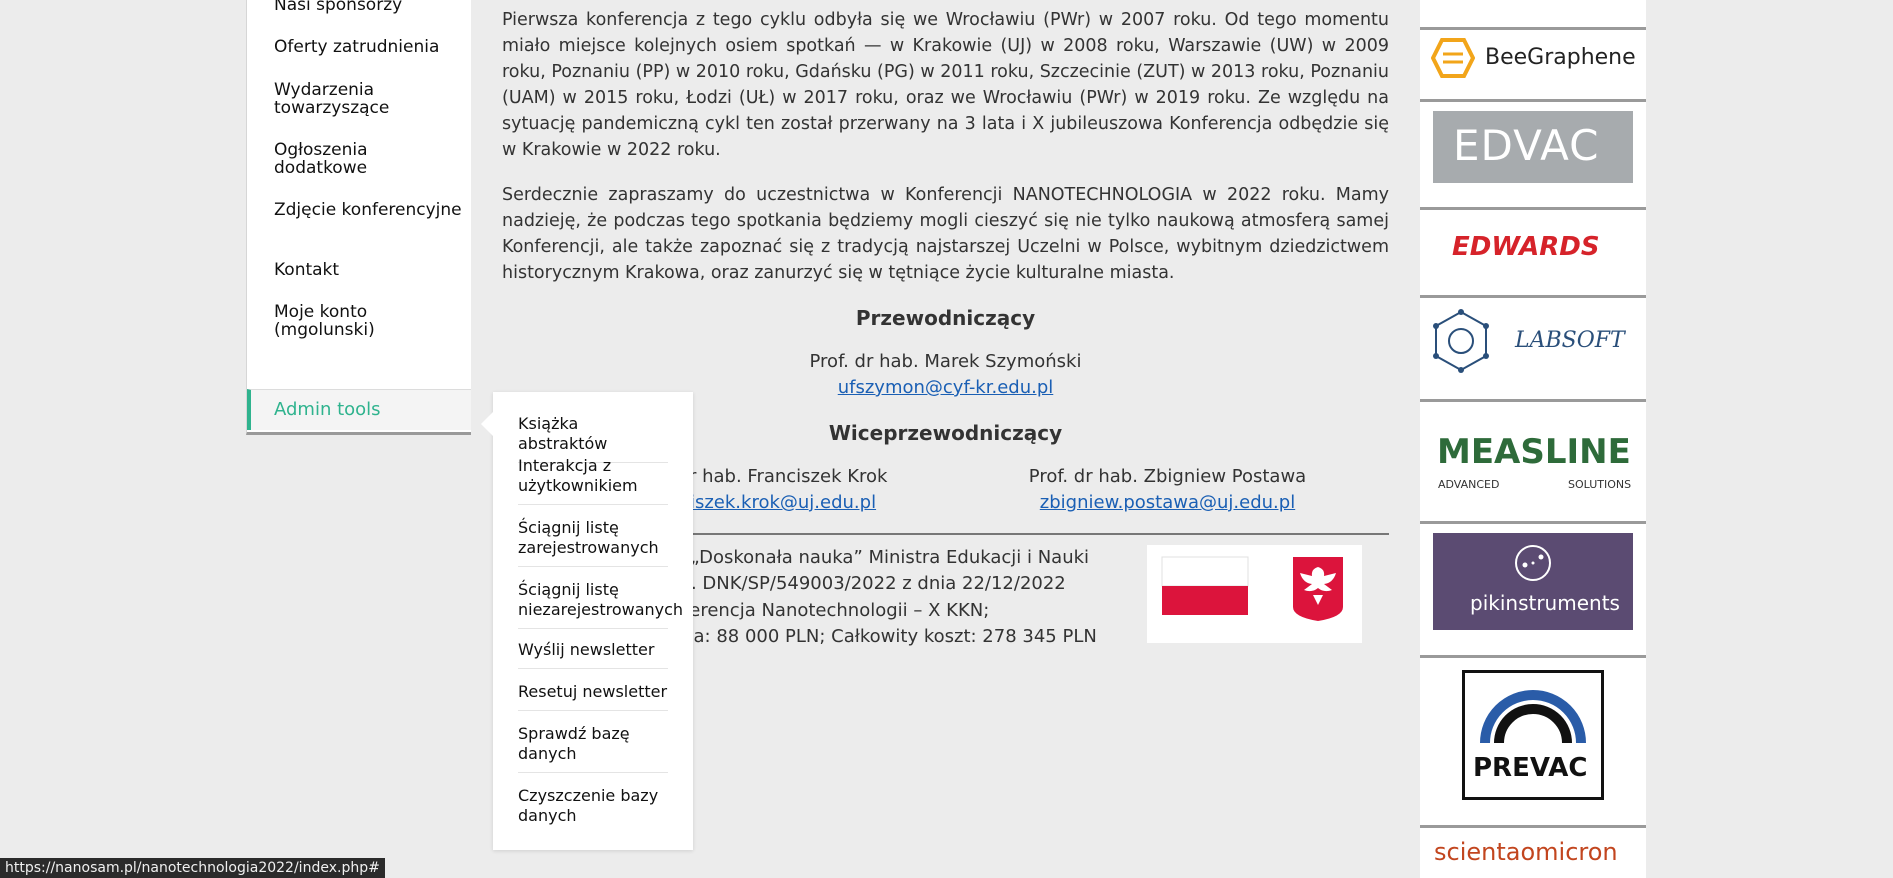 The image size is (1893, 878). I want to click on sponsor-top-partial, so click(1533, 15).